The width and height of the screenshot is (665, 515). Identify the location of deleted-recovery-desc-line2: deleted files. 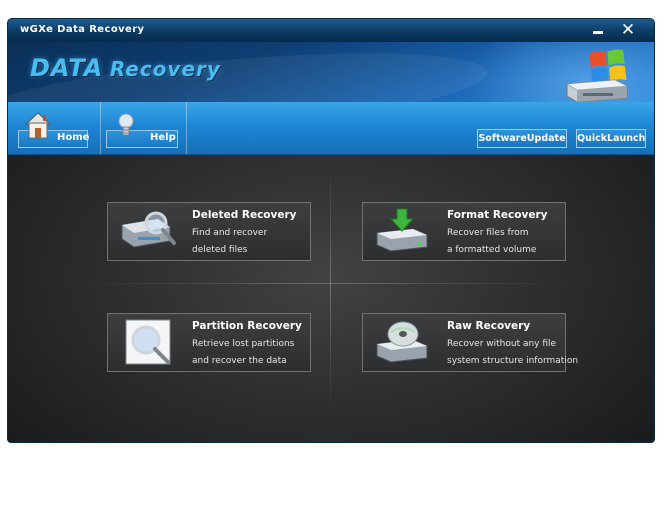
(219, 250).